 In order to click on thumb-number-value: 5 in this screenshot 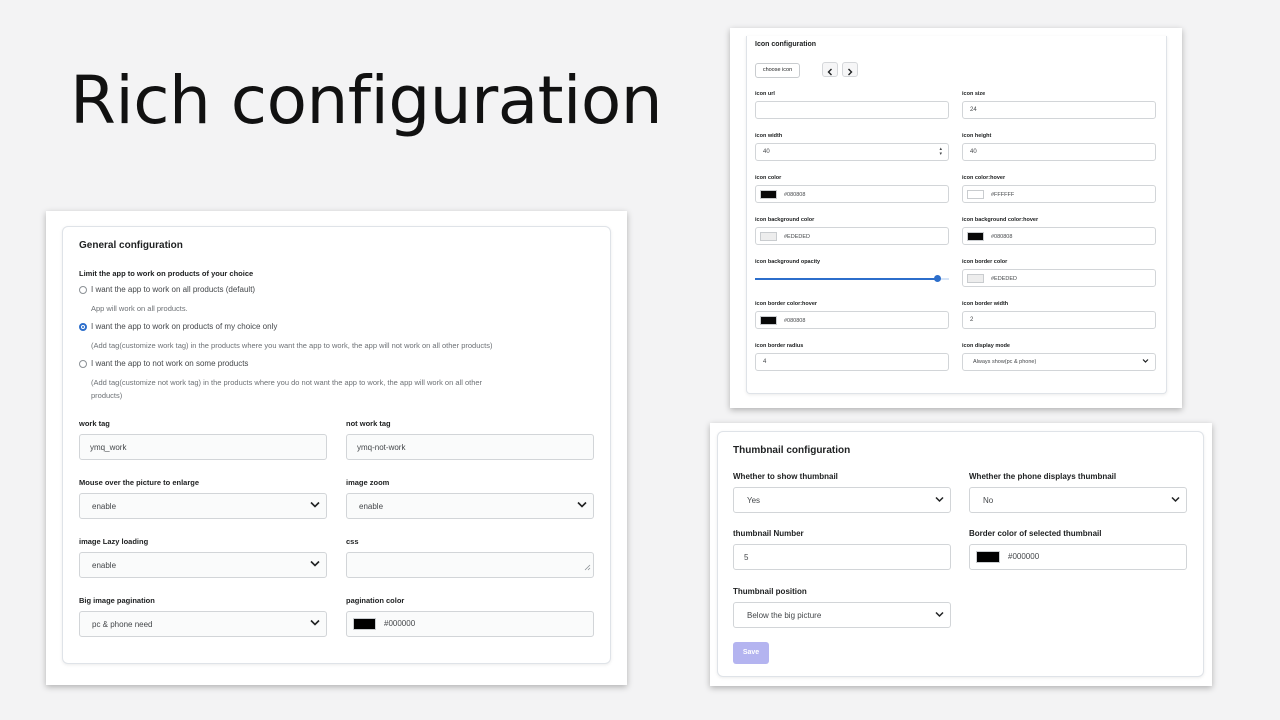, I will do `click(746, 557)`.